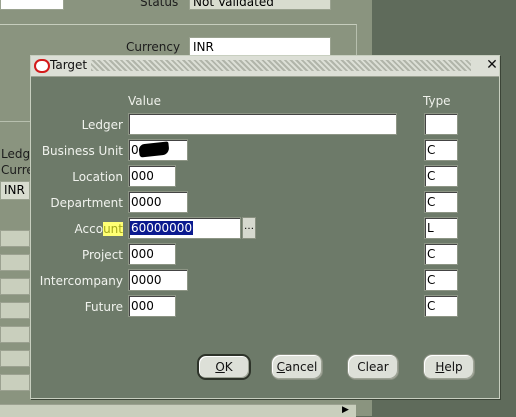  Describe the element at coordinates (262, 124) in the screenshot. I see `ledger-field` at that location.